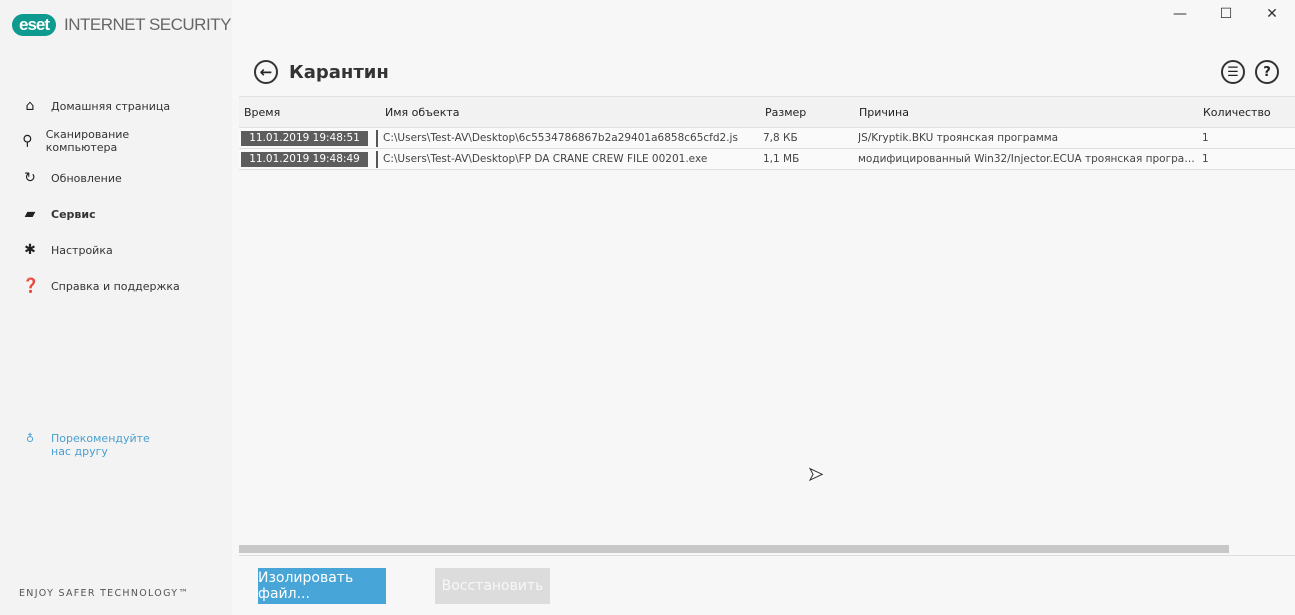  I want to click on logo: eset INTERNET SECURITY, so click(121, 25).